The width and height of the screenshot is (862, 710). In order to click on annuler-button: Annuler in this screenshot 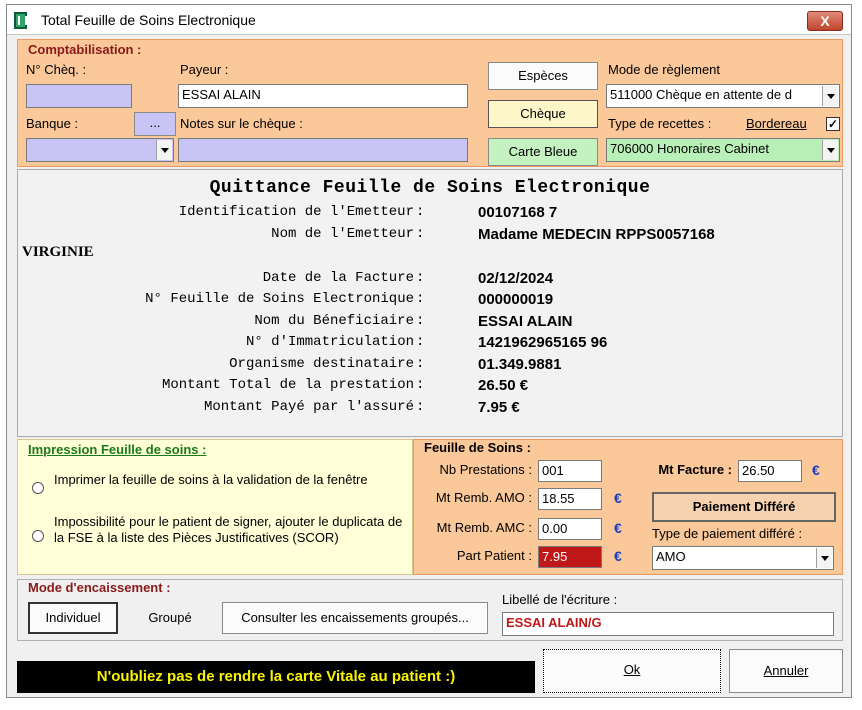, I will do `click(786, 671)`.